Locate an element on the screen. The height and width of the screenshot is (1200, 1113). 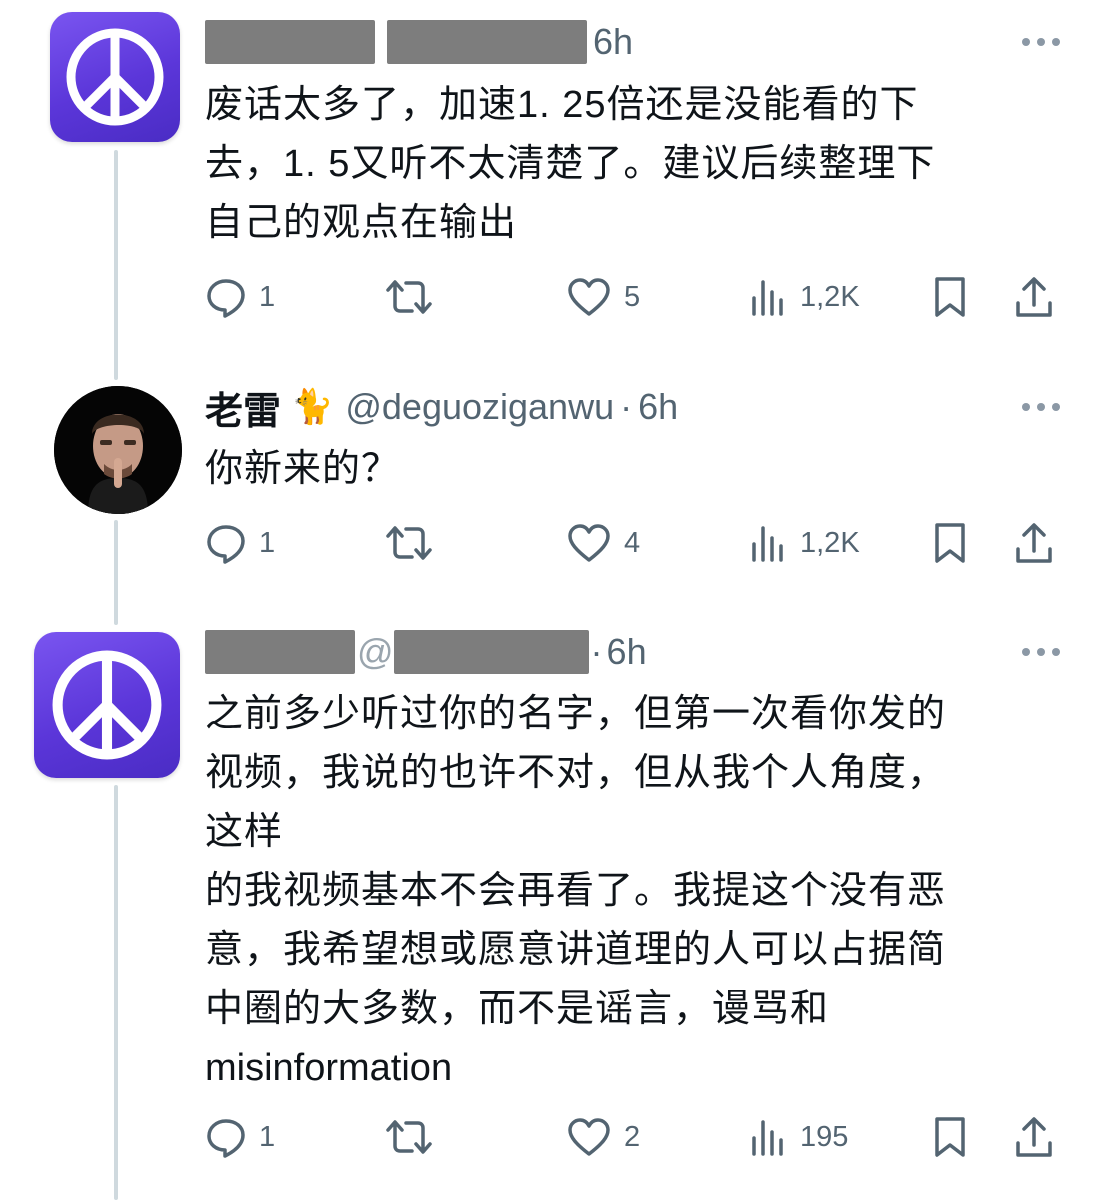
tweet-header: @ · 6h is located at coordinates (639, 652).